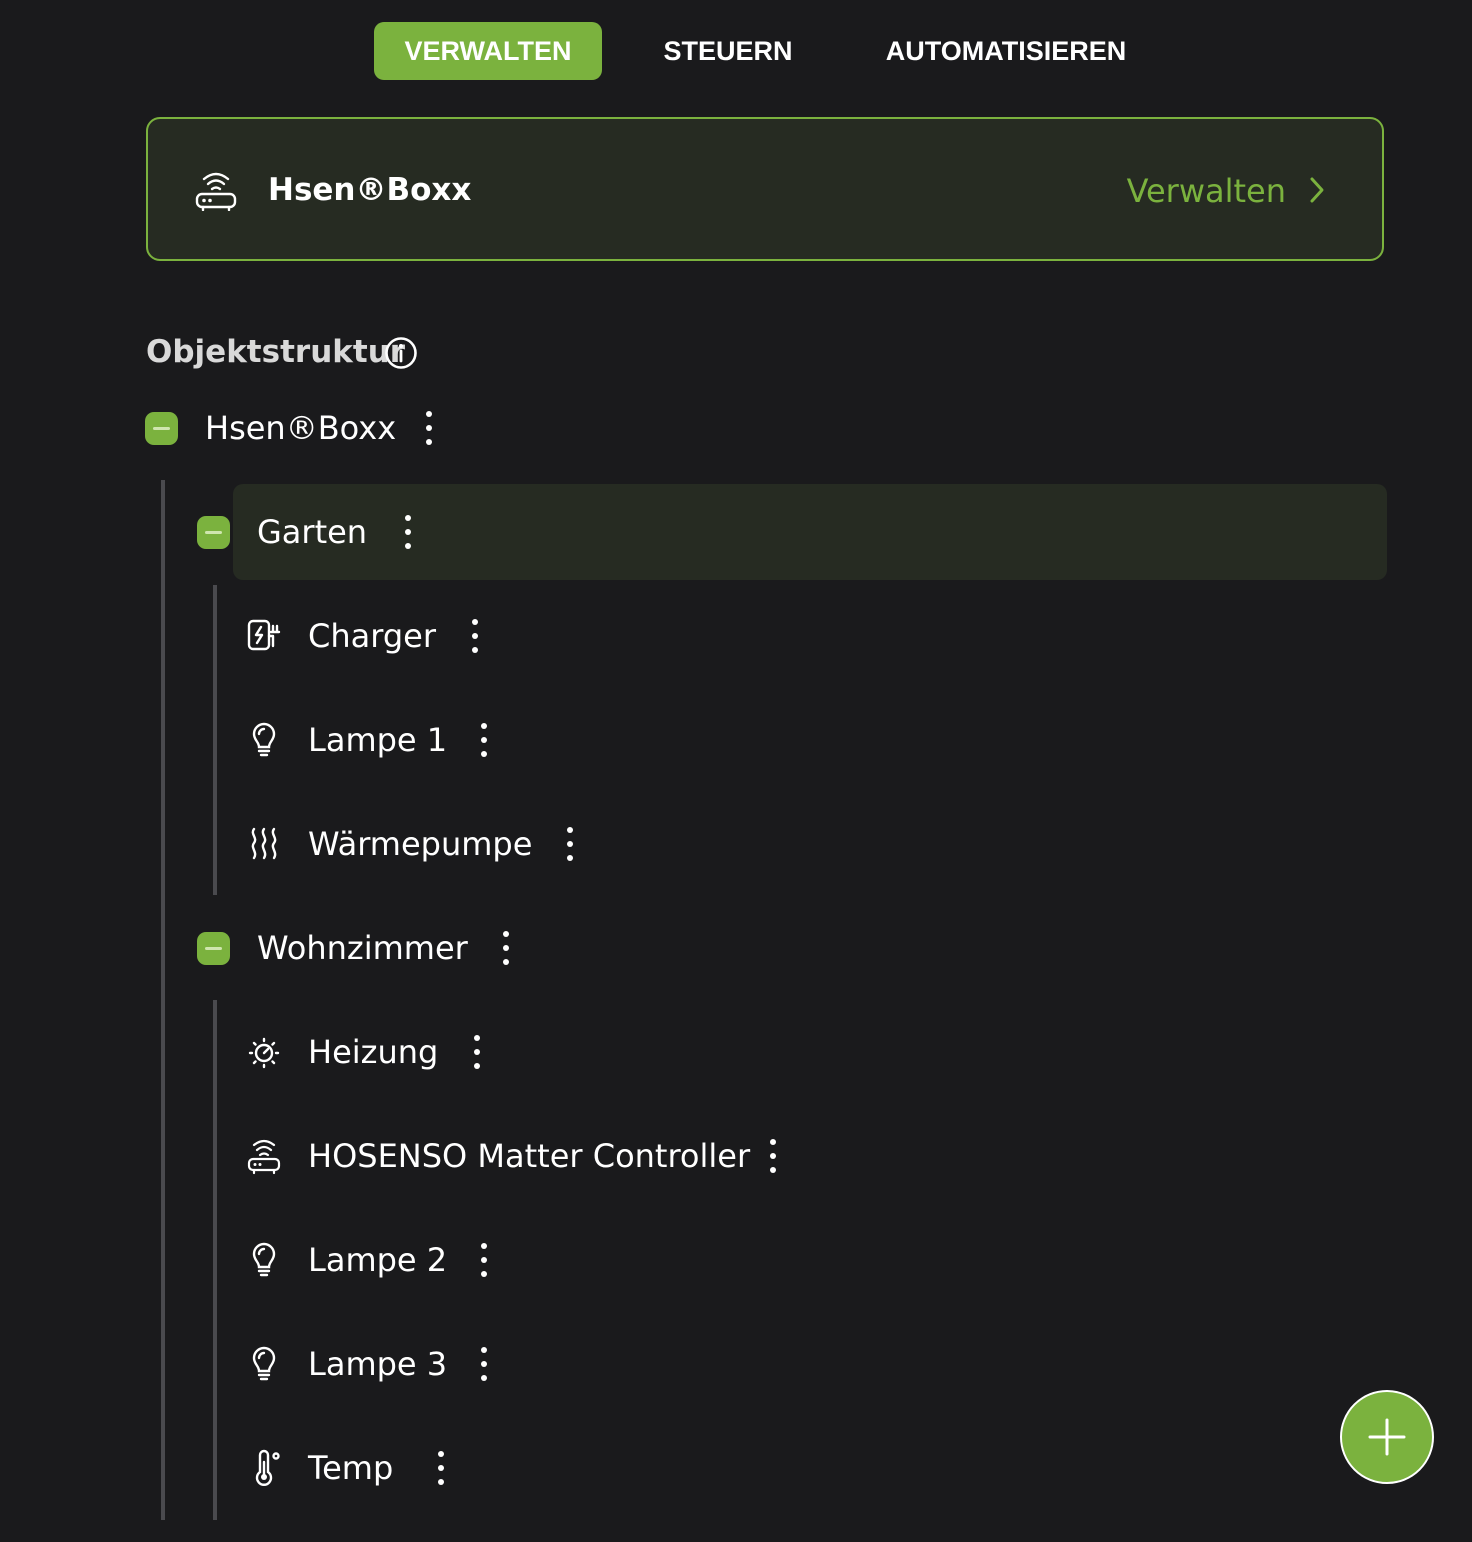  What do you see at coordinates (312, 532) in the screenshot?
I see `room-label-garten: Garten` at bounding box center [312, 532].